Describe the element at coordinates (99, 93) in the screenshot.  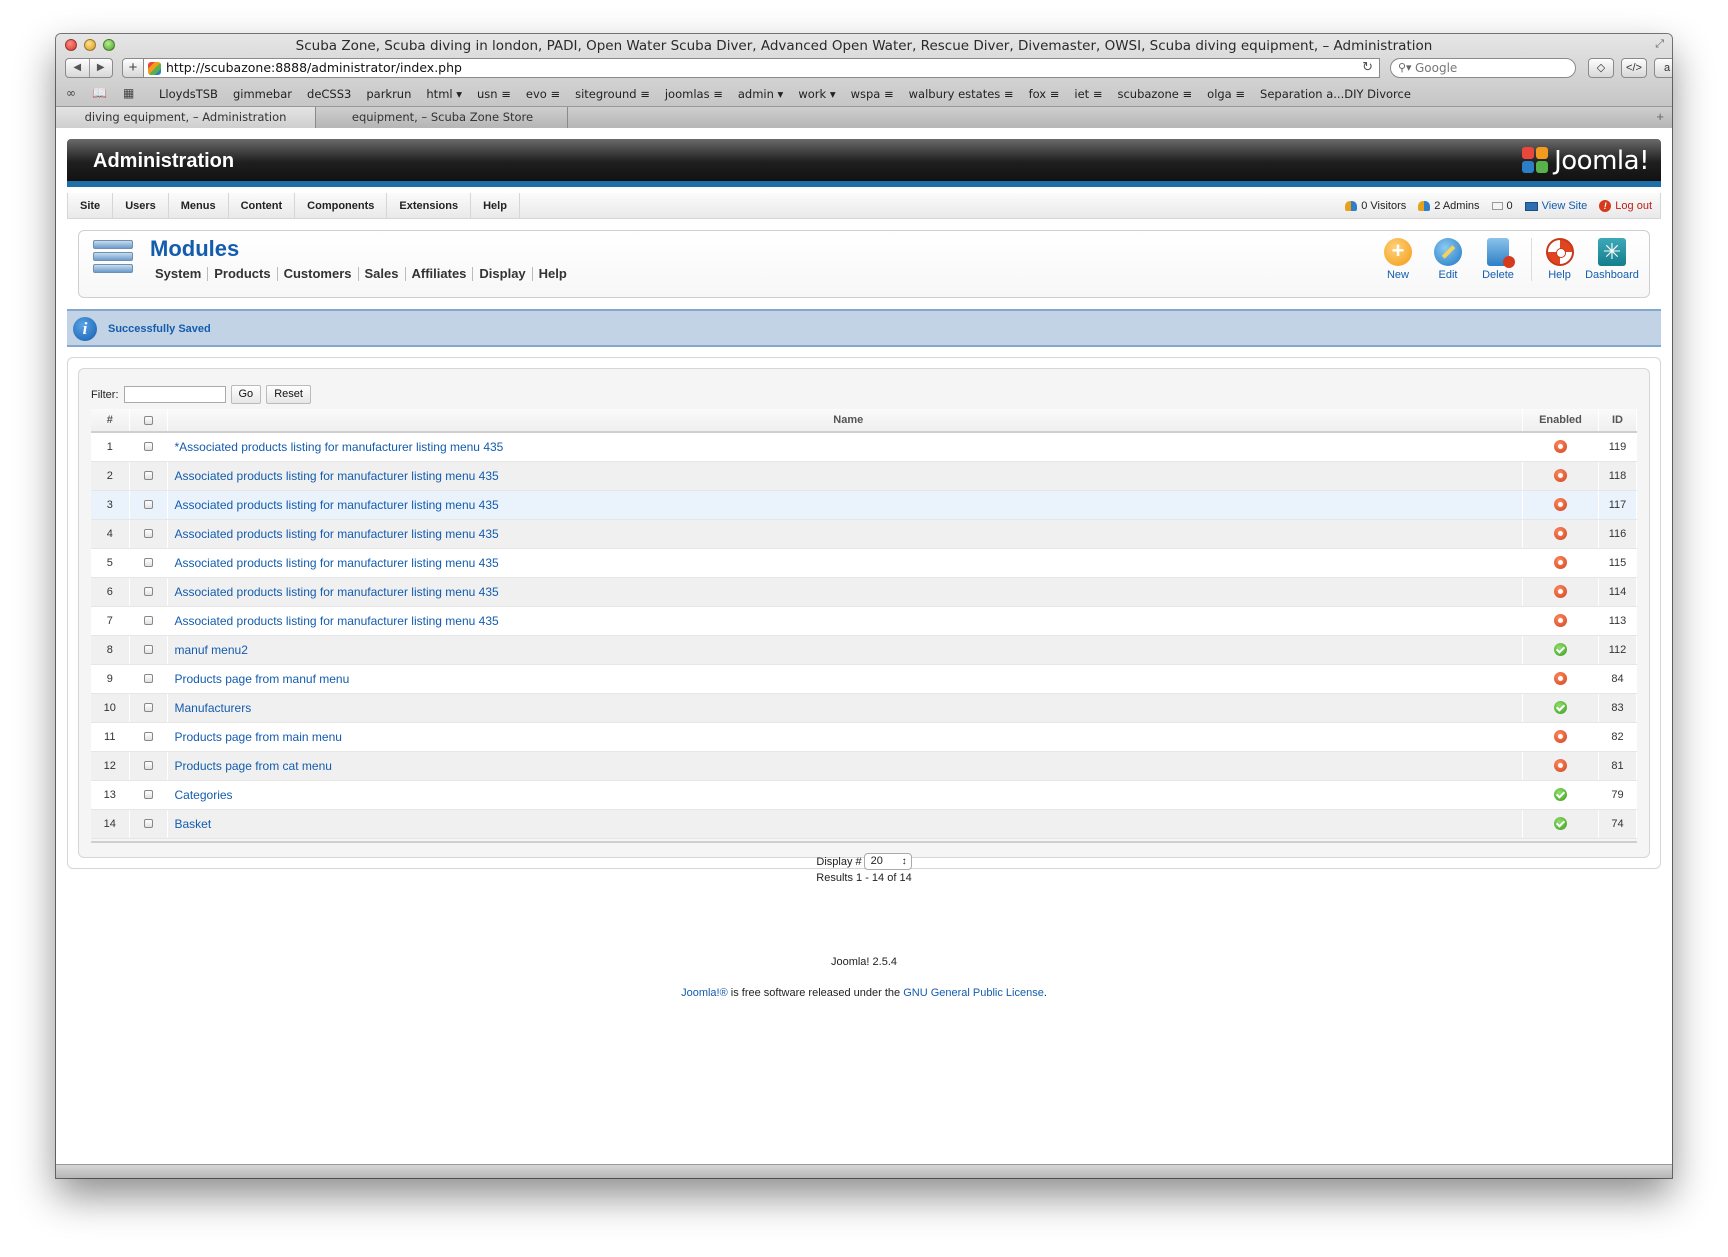
I see `book-icon: 📖` at that location.